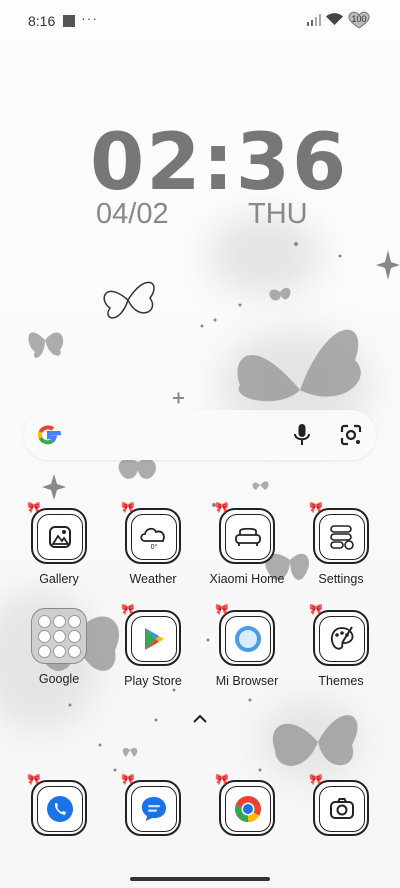 Image resolution: width=400 pixels, height=888 pixels. What do you see at coordinates (247, 579) in the screenshot?
I see `app-label: Xiaomi Home` at bounding box center [247, 579].